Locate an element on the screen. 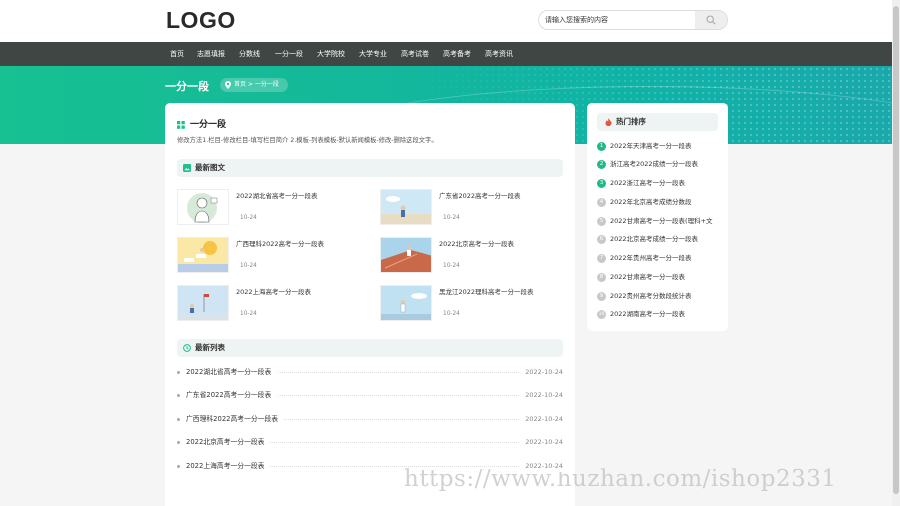  search-box is located at coordinates (633, 20).